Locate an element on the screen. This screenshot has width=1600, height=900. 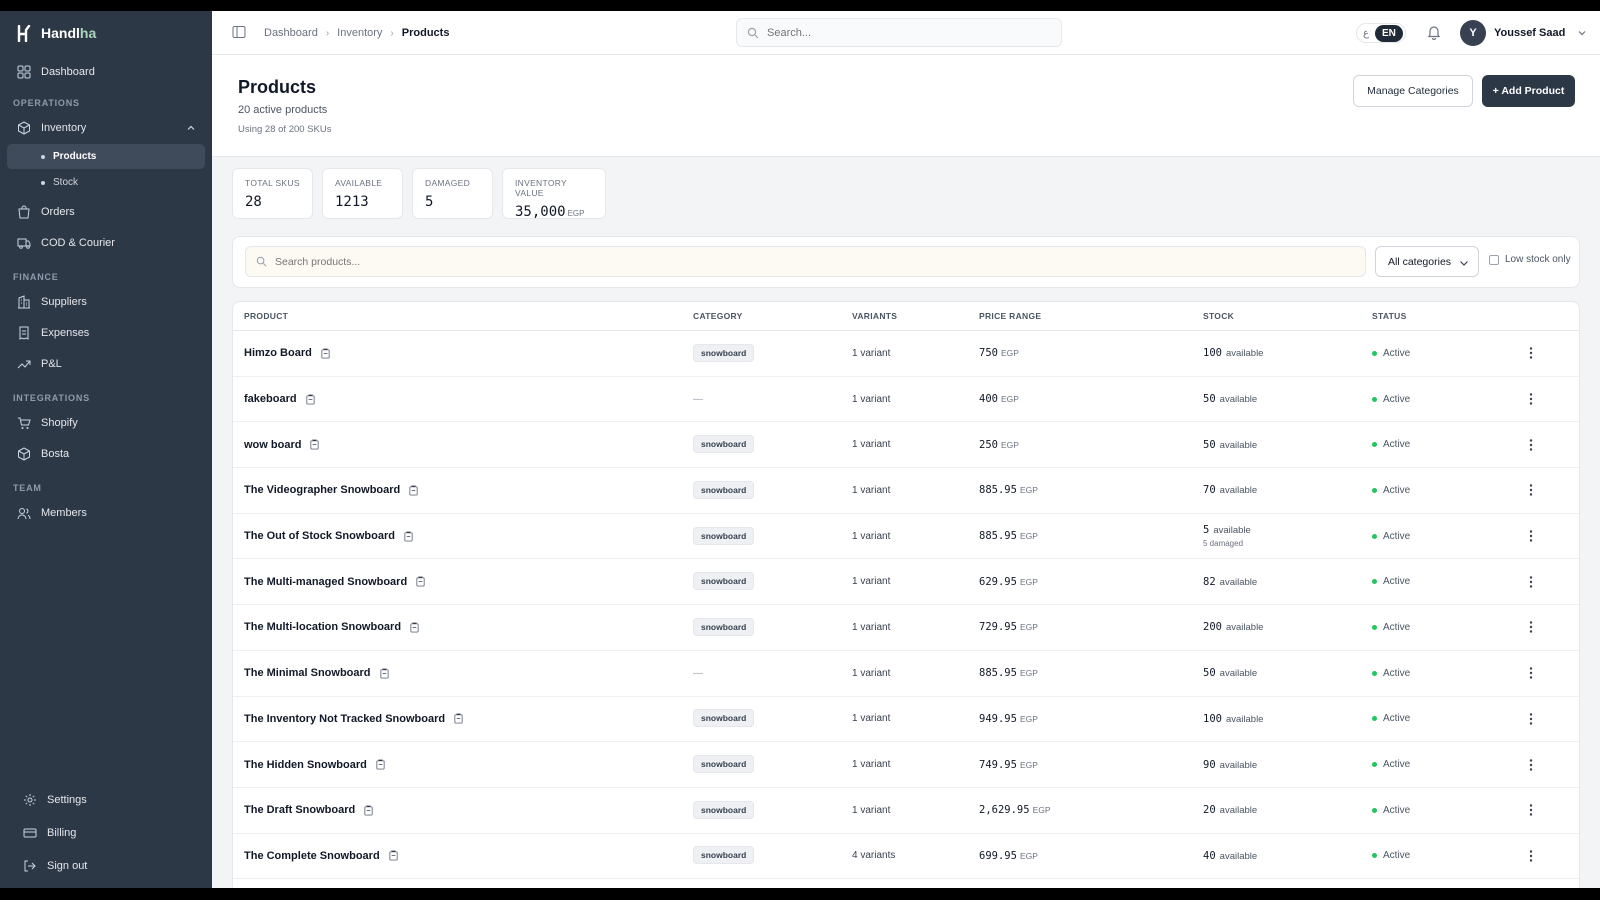
logout-icon is located at coordinates (30, 865).